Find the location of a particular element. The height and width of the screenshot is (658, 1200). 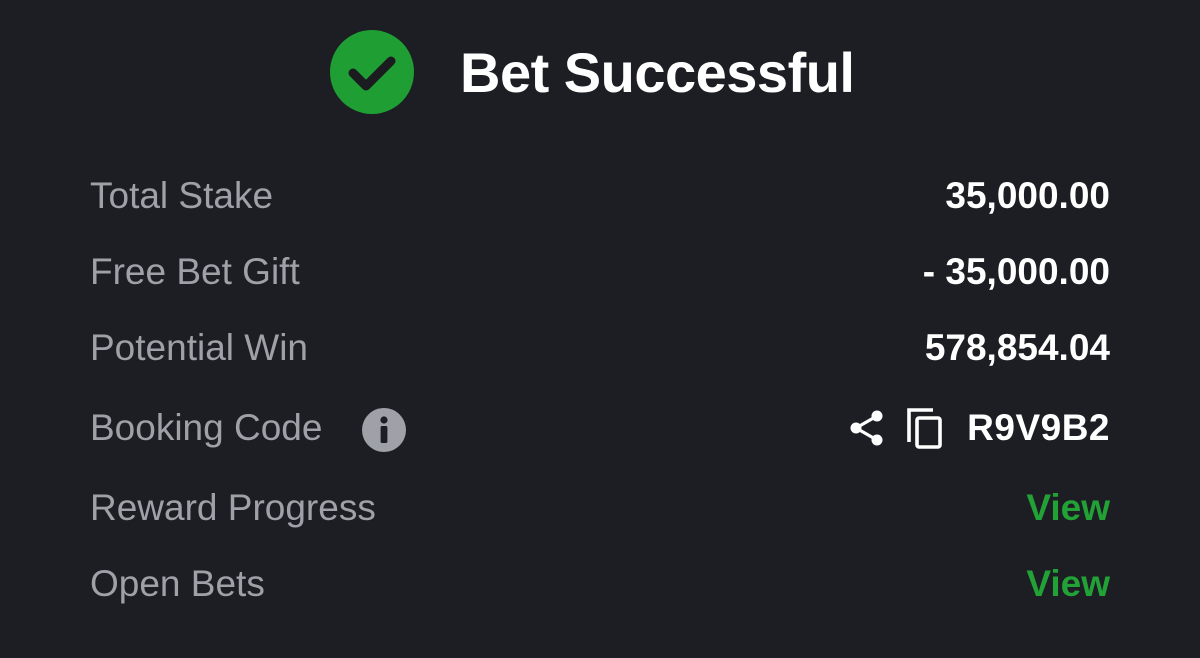

total-stake-row: Total Stake 35,000.00 is located at coordinates (600, 196).